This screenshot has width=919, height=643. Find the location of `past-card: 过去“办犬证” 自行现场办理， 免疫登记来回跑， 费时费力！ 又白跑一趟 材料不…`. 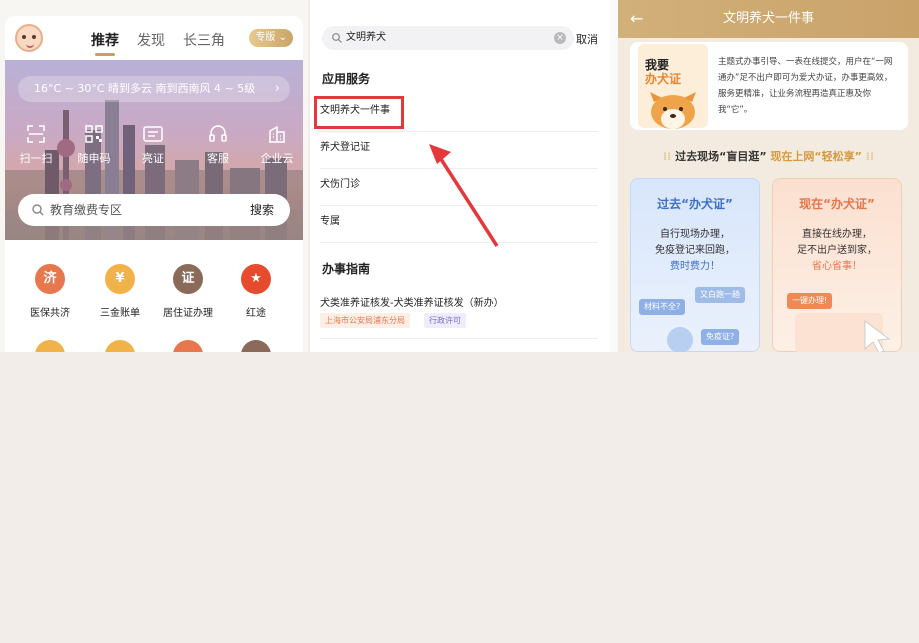

past-card: 过去“办犬证” 自行现场办理， 免疫登记来回跑， 费时费力！ 又白跑一趟 材料不… is located at coordinates (695, 265).